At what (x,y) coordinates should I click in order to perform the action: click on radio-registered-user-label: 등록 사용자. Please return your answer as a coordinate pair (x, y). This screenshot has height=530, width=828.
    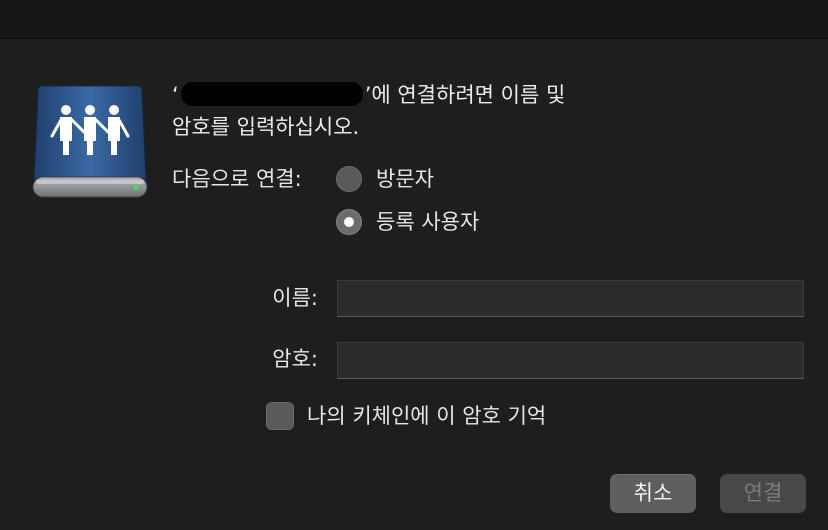
    Looking at the image, I should click on (427, 222).